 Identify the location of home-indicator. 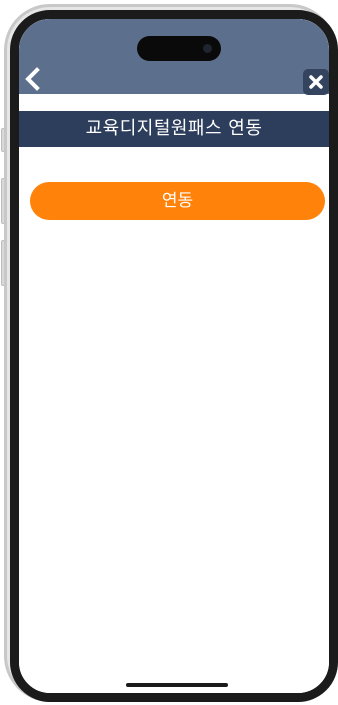
(177, 685).